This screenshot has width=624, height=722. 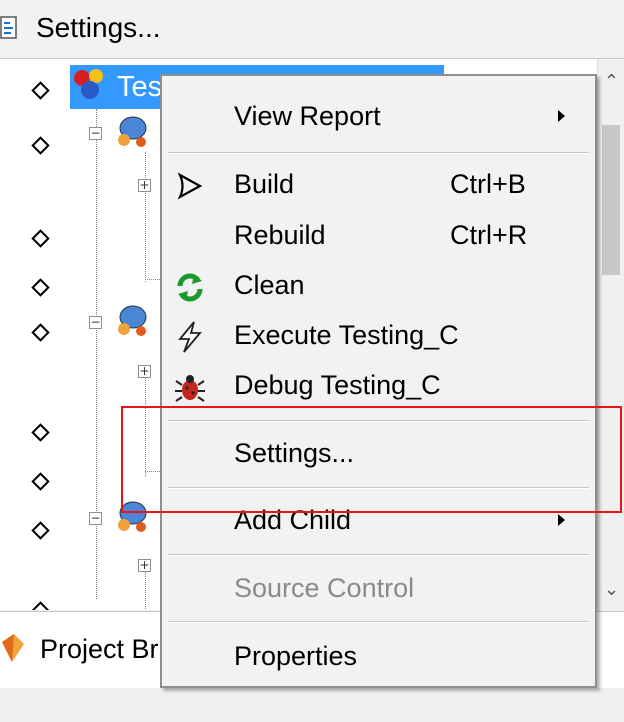 I want to click on lightning-icon, so click(x=190, y=337).